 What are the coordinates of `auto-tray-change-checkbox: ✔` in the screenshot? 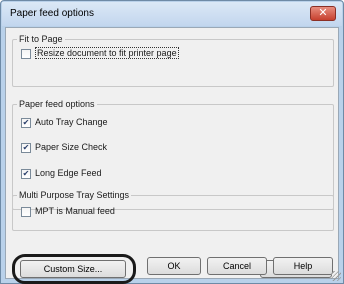 It's located at (26, 123).